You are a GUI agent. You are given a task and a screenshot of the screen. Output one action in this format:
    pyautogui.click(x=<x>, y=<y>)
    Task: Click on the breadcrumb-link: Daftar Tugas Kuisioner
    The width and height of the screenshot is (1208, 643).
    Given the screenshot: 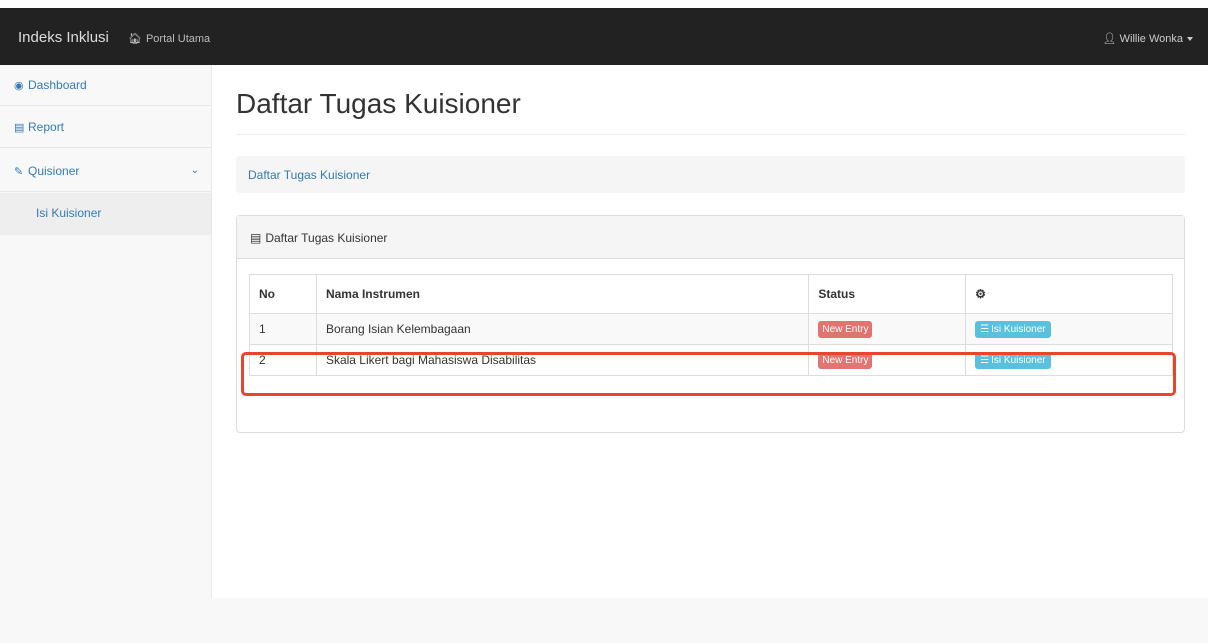 What is the action you would take?
    pyautogui.click(x=309, y=175)
    